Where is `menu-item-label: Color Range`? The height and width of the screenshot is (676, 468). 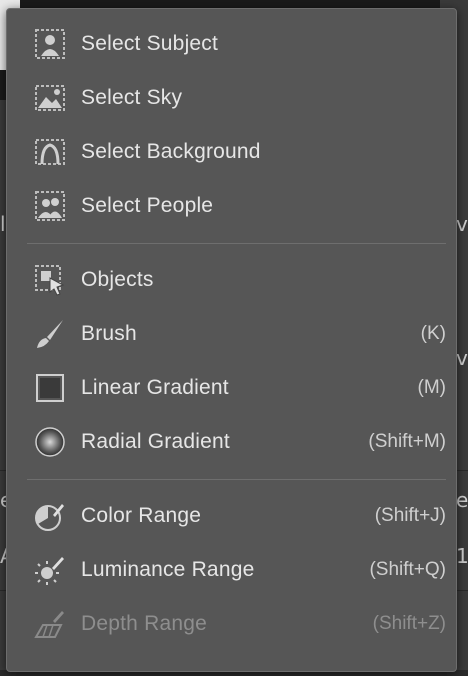
menu-item-label: Color Range is located at coordinates (141, 515).